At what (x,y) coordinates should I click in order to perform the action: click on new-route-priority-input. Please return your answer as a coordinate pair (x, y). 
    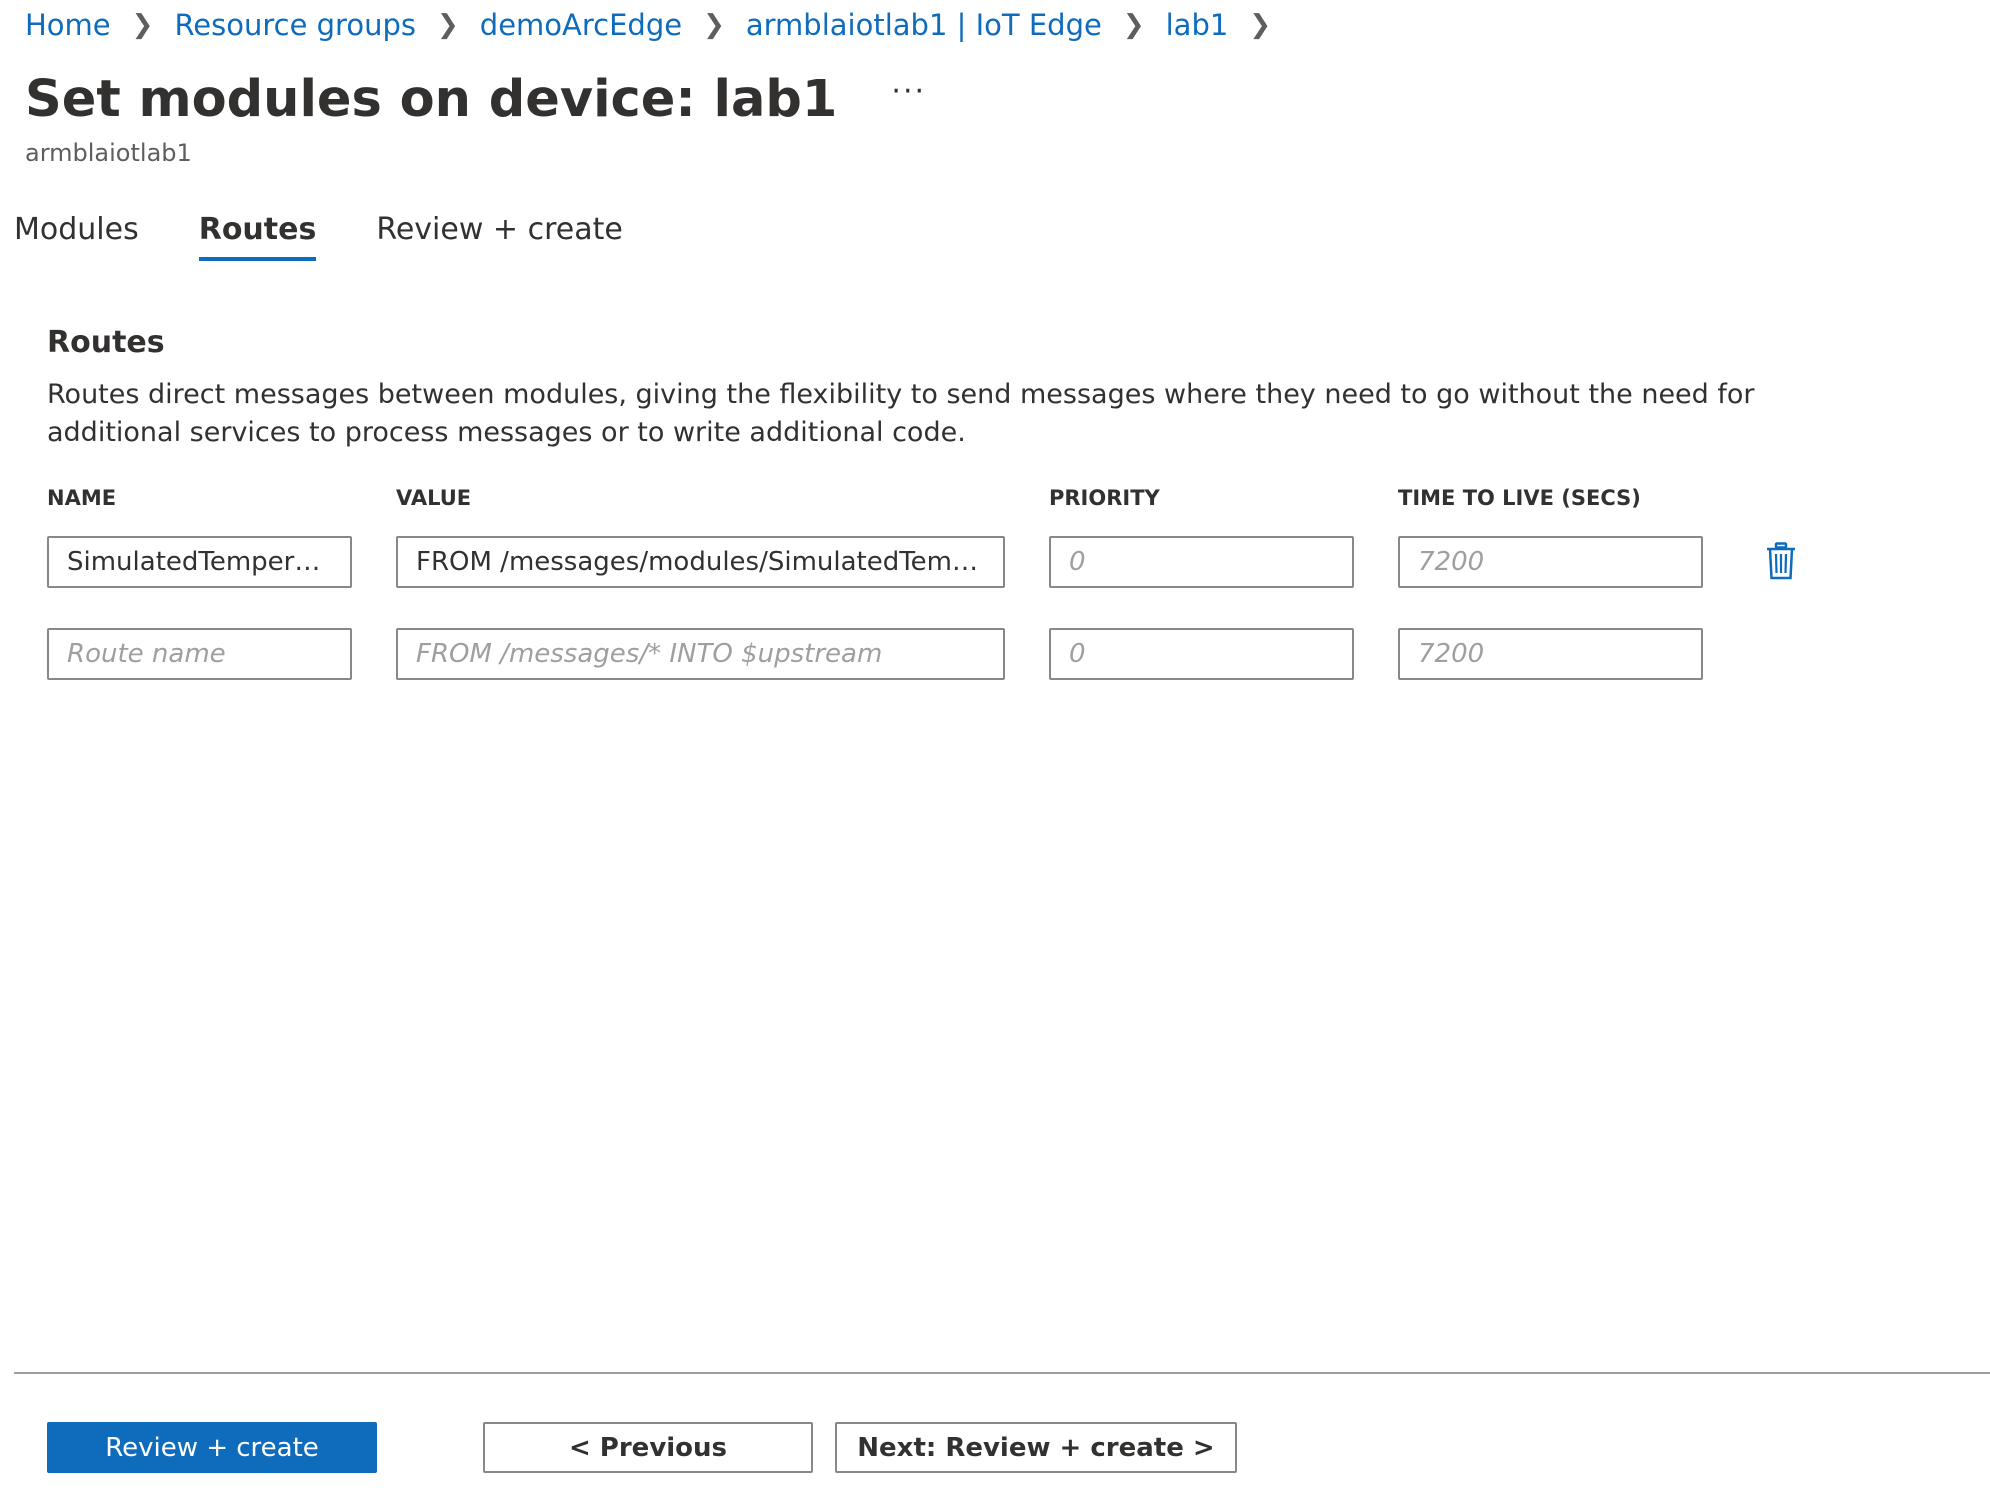
    Looking at the image, I should click on (1201, 654).